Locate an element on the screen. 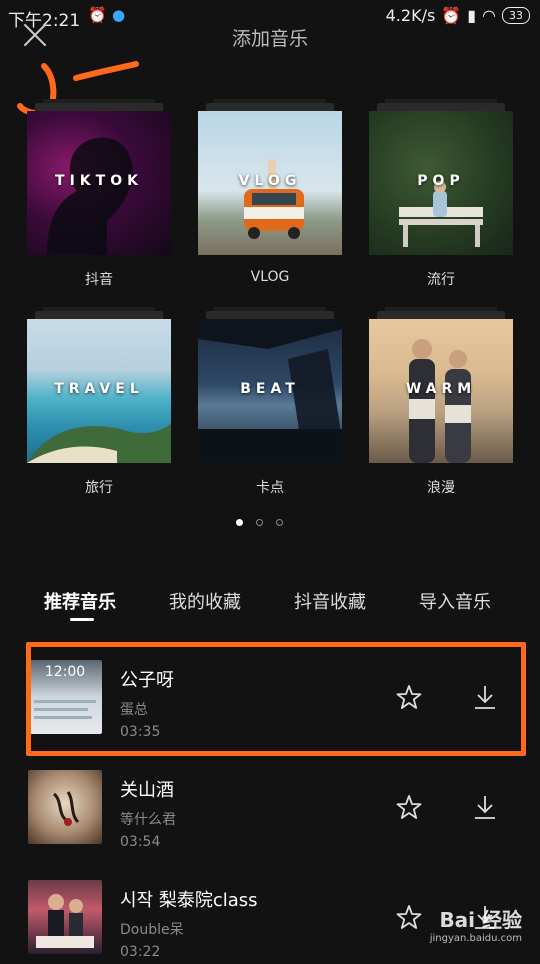 The height and width of the screenshot is (964, 540). category-image: WARM is located at coordinates (441, 391).